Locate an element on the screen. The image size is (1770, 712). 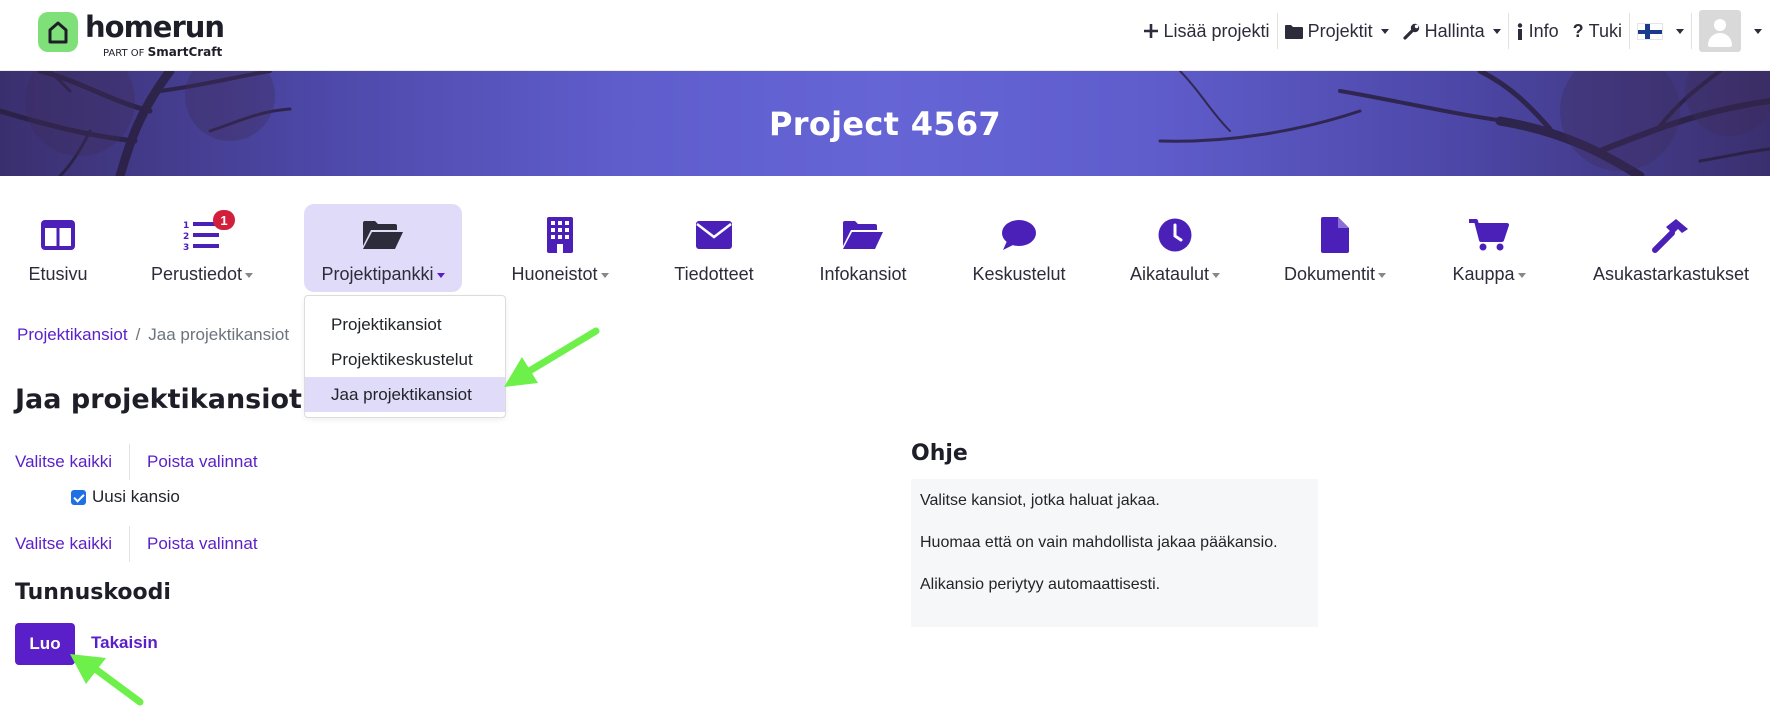
nav-keskustelut-label: Keskustelut is located at coordinates (1019, 274).